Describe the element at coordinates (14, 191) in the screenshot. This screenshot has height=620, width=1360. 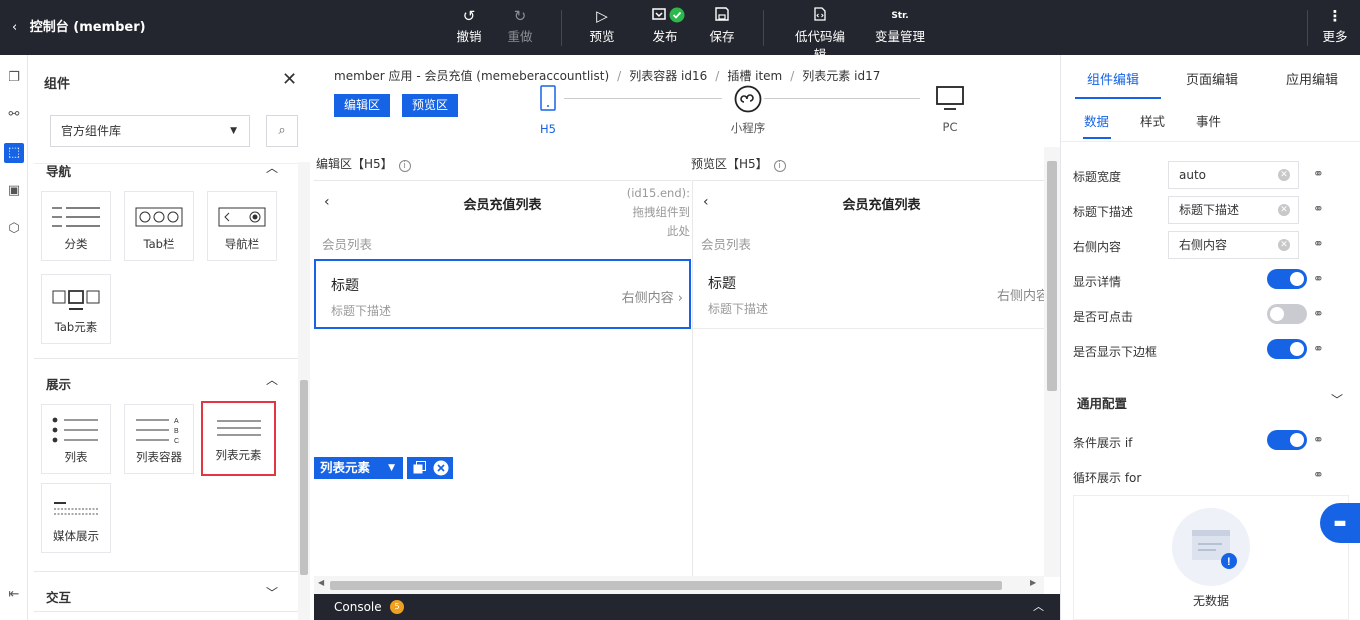
I see `image-icon: ▣` at that location.